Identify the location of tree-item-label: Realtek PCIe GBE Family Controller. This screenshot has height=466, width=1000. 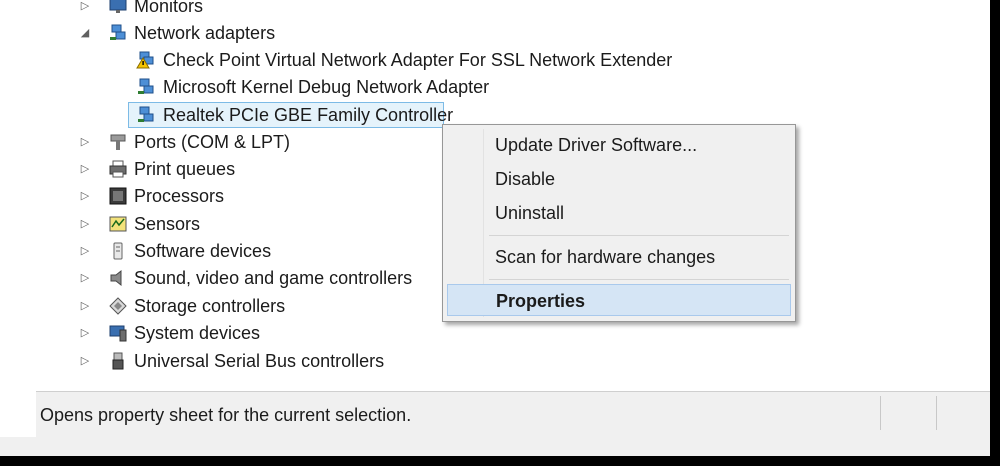
(308, 115).